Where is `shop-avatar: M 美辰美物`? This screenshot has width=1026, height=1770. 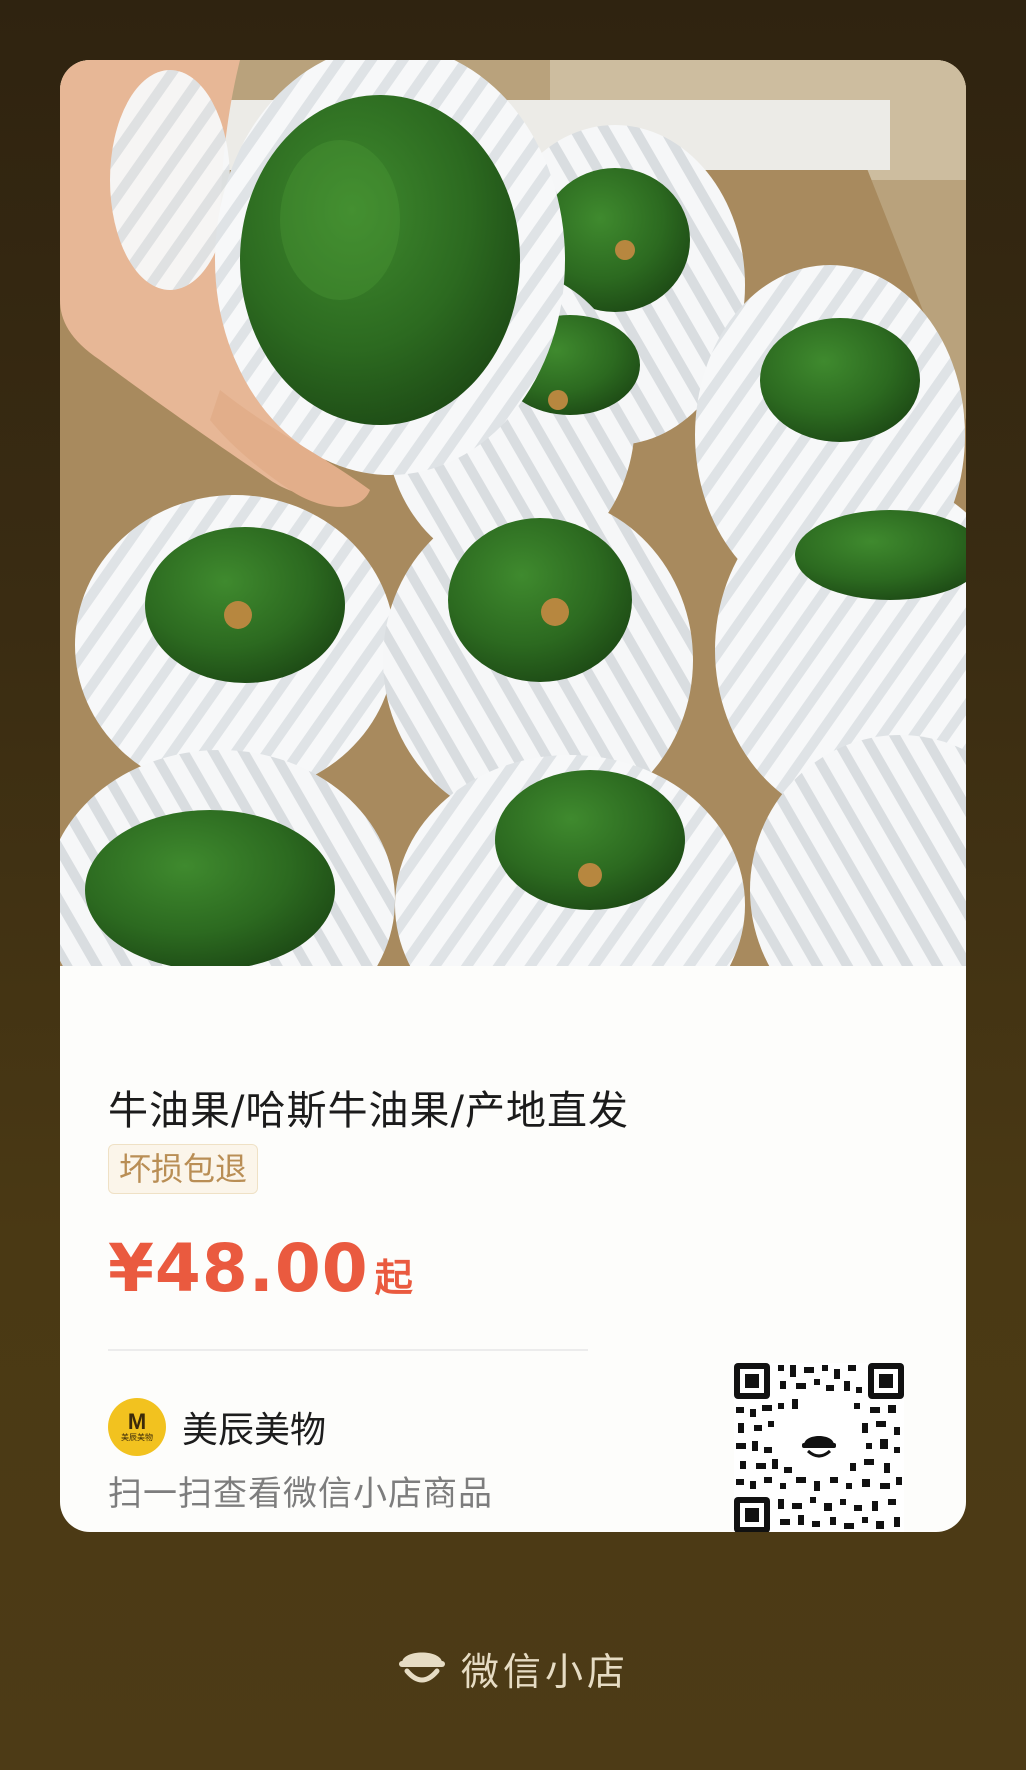
shop-avatar: M 美辰美物 is located at coordinates (137, 1427).